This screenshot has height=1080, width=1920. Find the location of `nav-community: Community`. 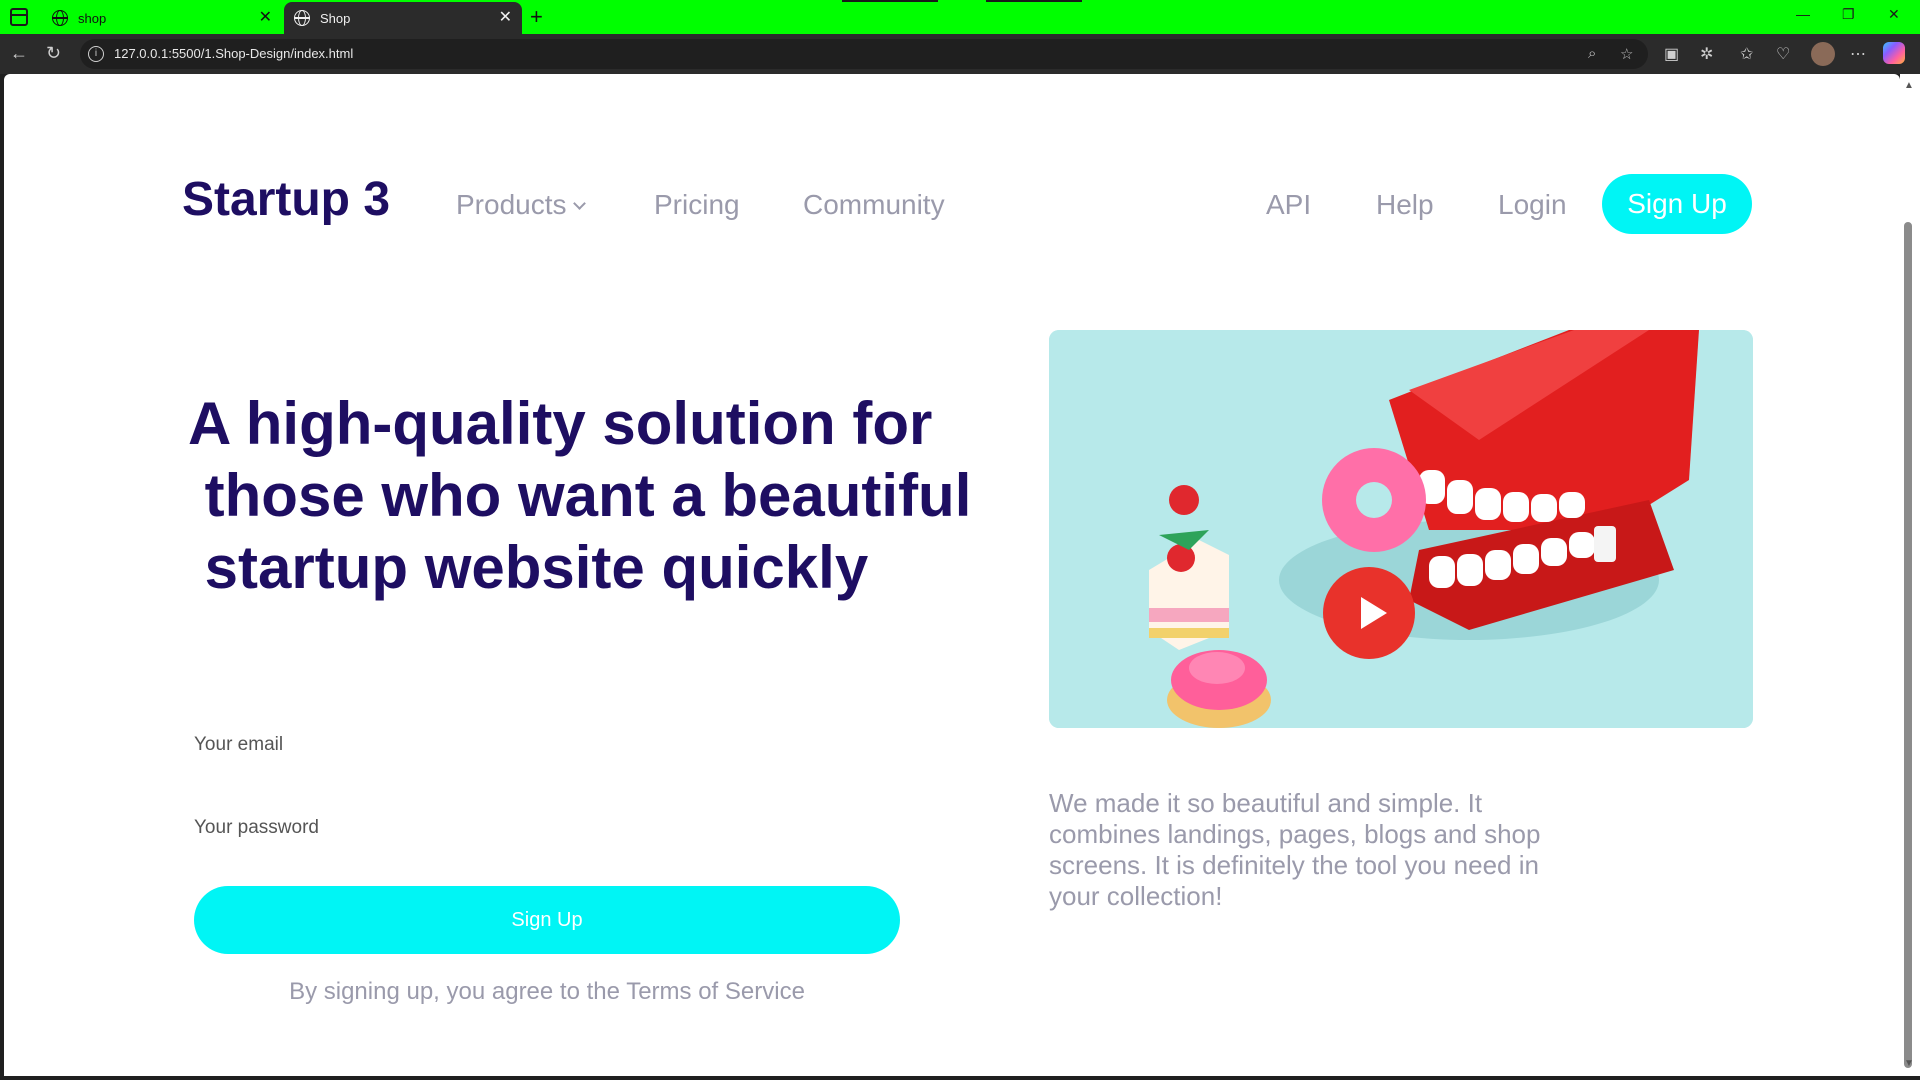

nav-community: Community is located at coordinates (874, 205).